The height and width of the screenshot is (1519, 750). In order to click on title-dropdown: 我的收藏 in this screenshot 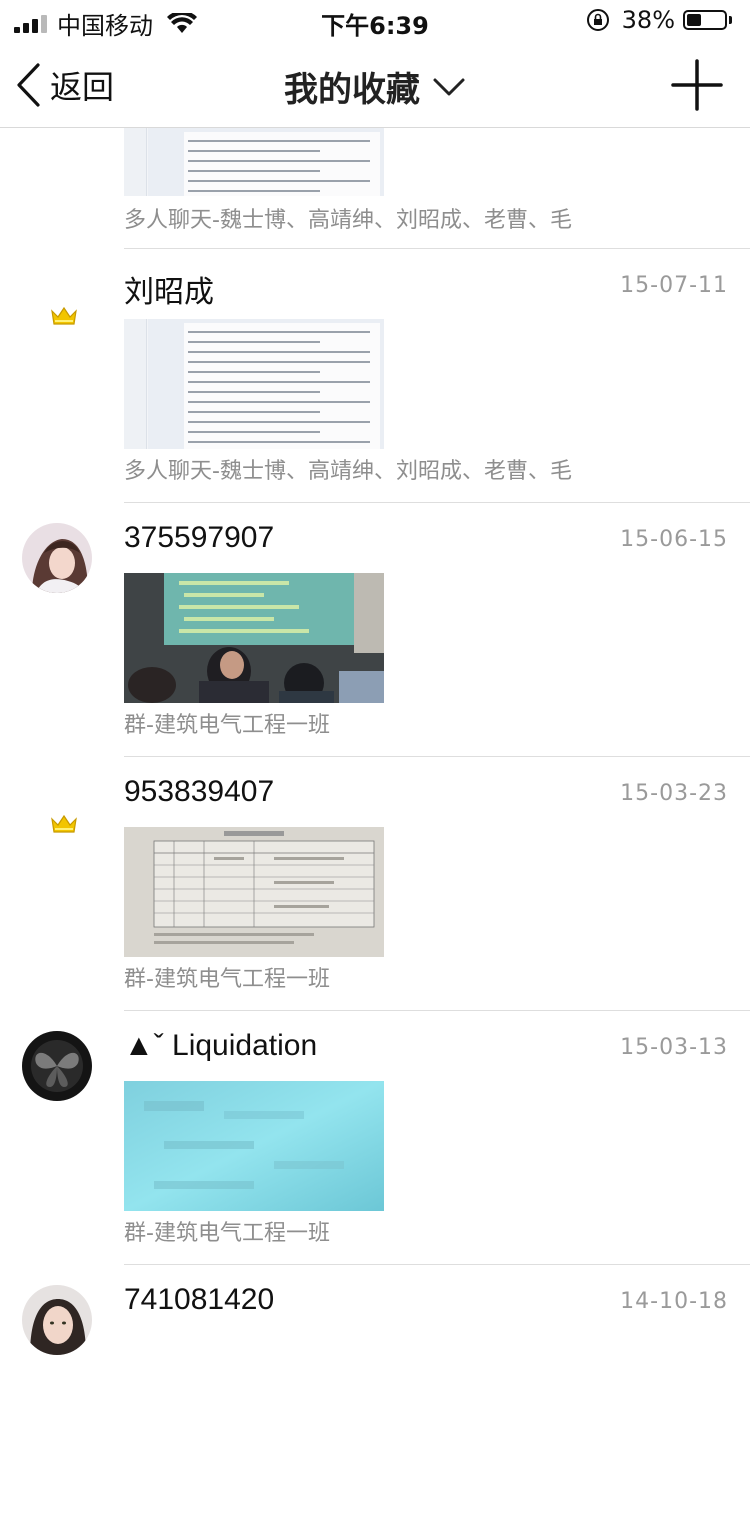, I will do `click(375, 86)`.